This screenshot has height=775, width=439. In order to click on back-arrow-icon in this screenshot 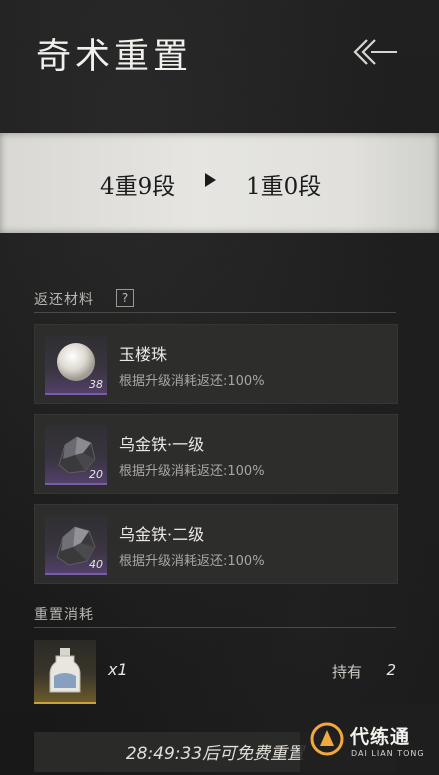, I will do `click(375, 52)`.